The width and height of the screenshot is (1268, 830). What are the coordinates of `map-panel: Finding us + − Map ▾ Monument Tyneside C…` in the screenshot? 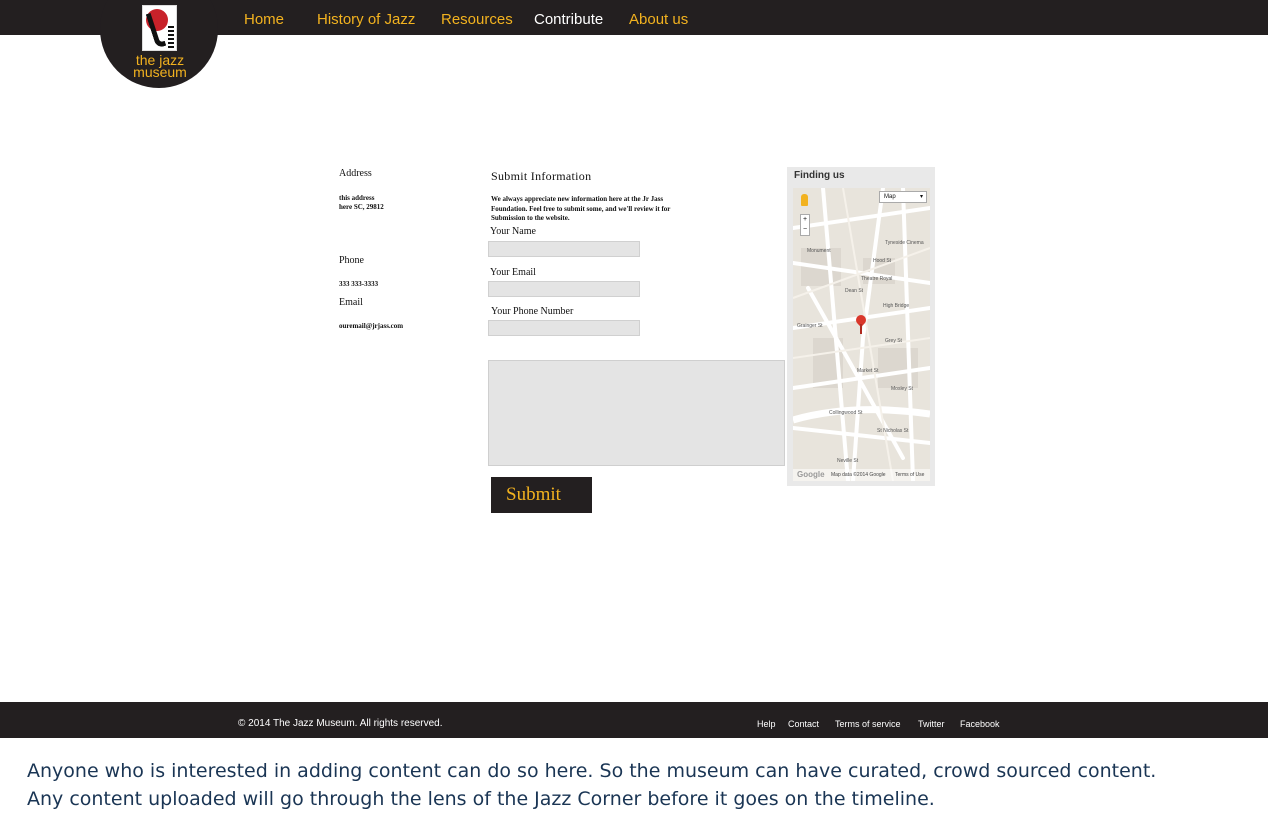 It's located at (861, 326).